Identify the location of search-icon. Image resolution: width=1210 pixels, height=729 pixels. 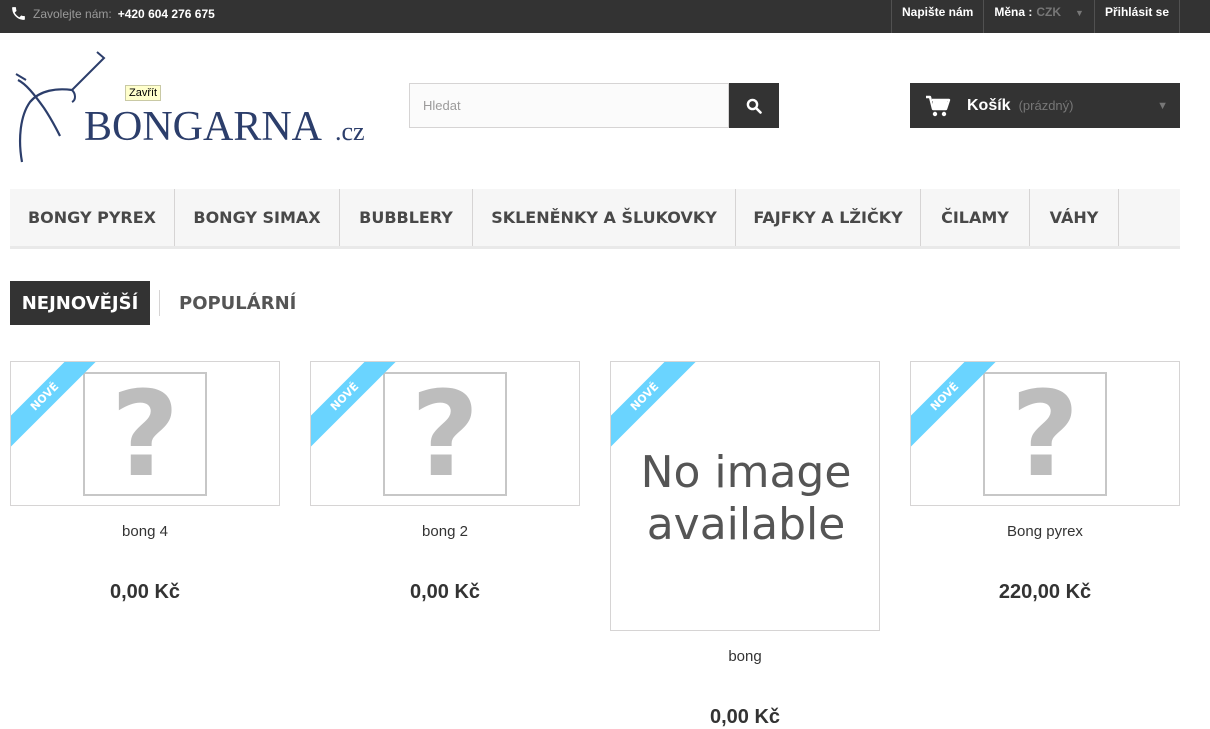
(754, 106).